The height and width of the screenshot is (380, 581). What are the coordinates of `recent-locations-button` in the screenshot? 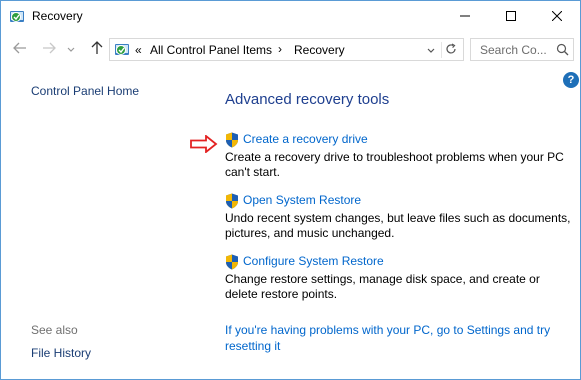 It's located at (71, 49).